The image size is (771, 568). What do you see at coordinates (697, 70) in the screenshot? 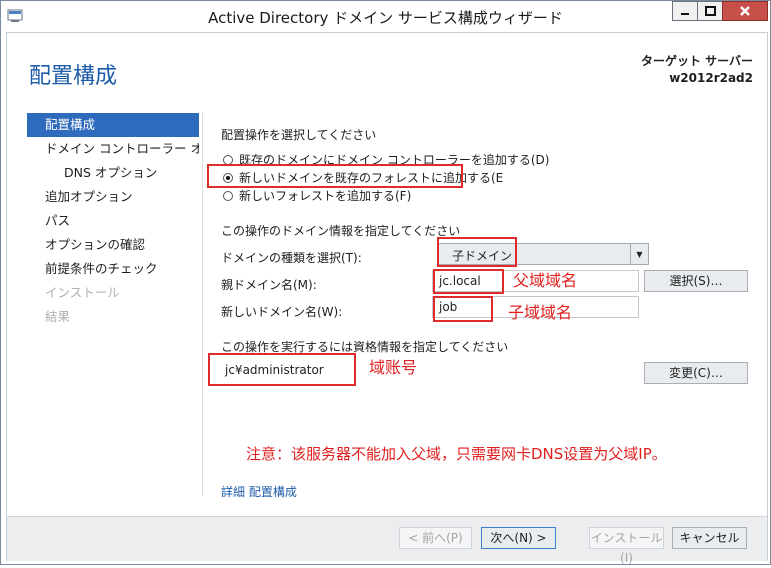
I see `target-server-info: ターゲット サーバー w2012r2ad2` at bounding box center [697, 70].